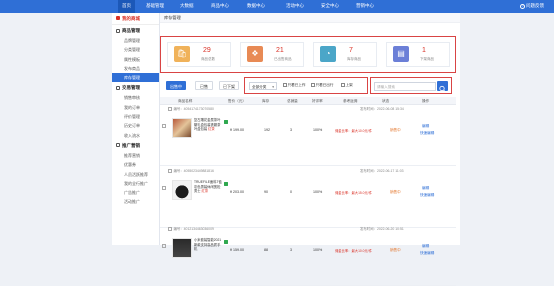 The image size is (554, 286). I want to click on search-button, so click(442, 86).